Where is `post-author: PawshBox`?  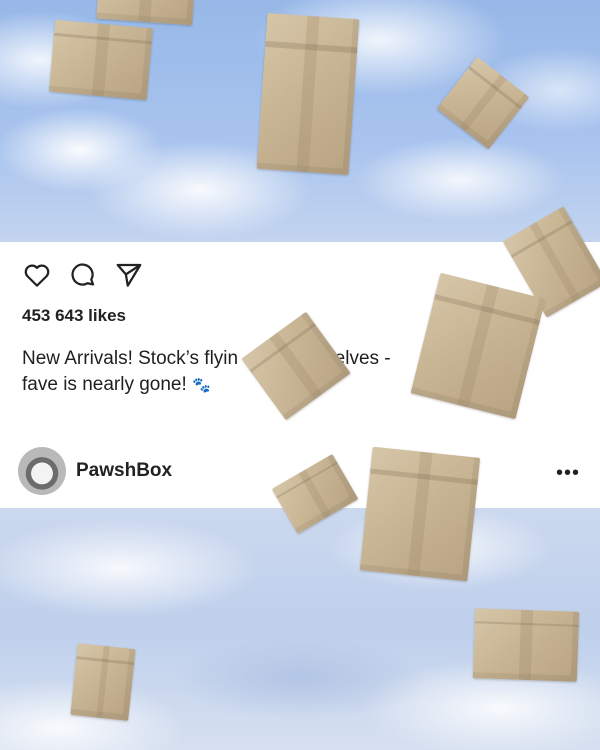 post-author: PawshBox is located at coordinates (95, 471).